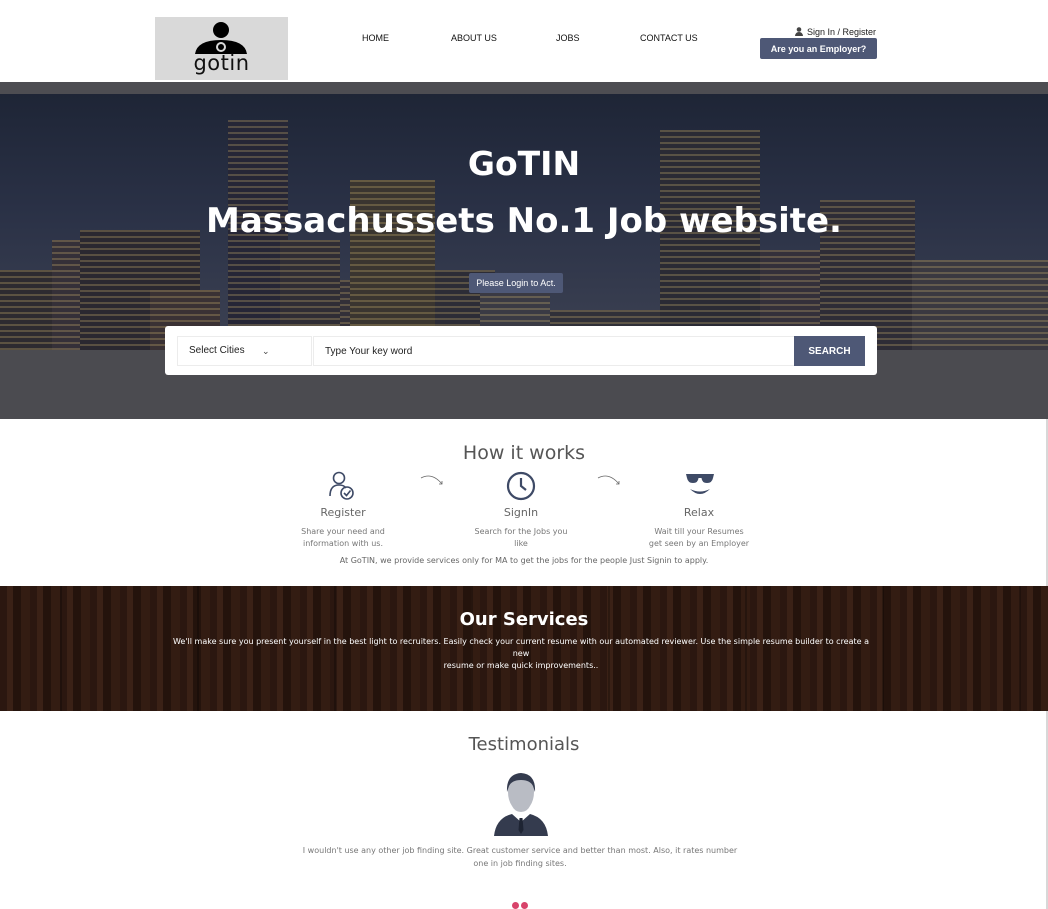  I want to click on nav-about-us: ABOUT US, so click(474, 38).